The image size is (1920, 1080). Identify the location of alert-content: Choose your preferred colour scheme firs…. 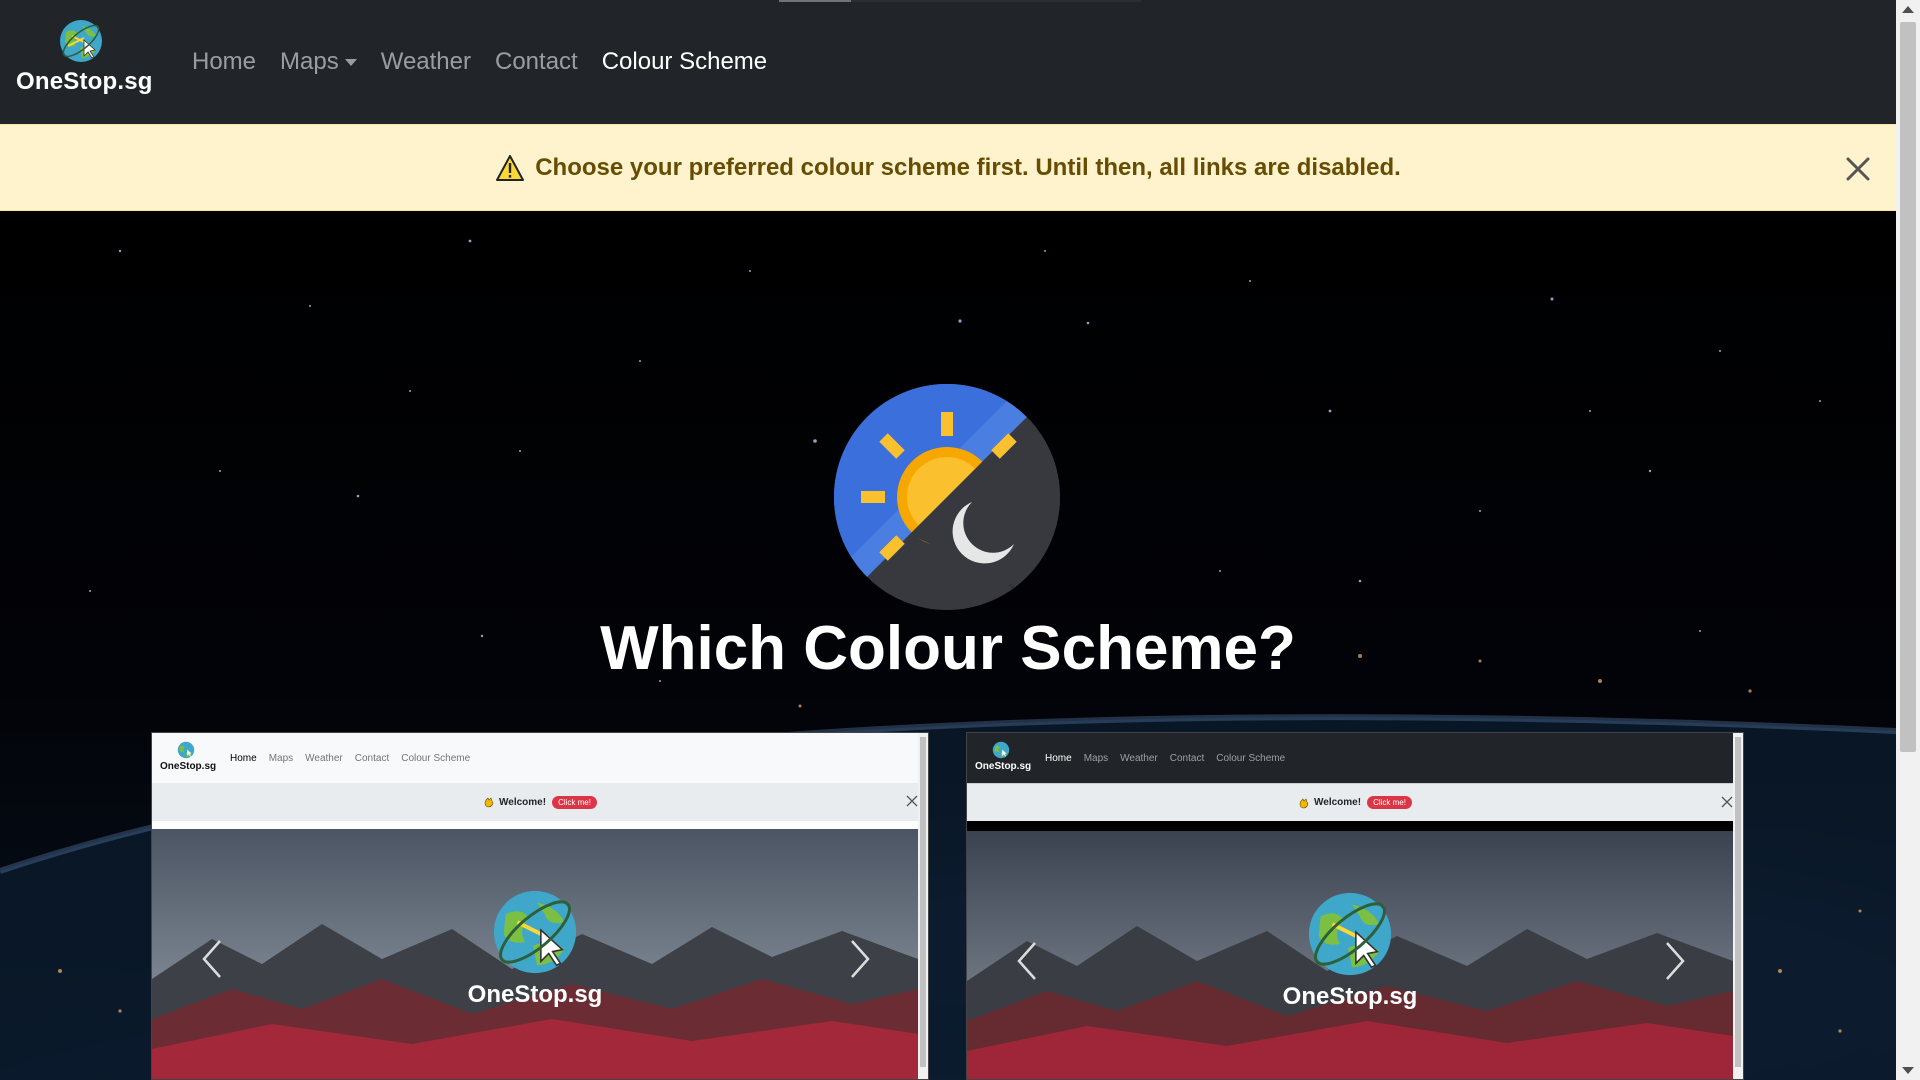
(948, 168).